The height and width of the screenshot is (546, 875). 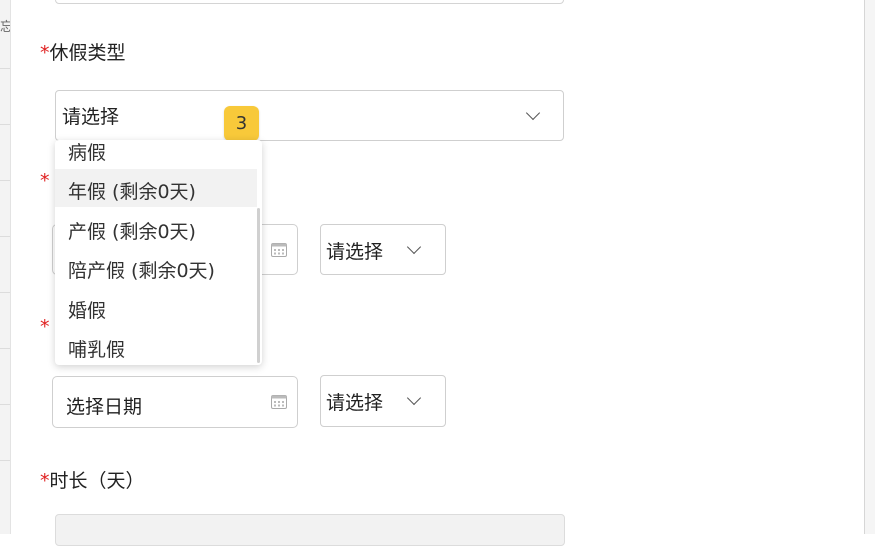 What do you see at coordinates (141, 271) in the screenshot?
I see `option-label: 陪产假 (剩余0天)` at bounding box center [141, 271].